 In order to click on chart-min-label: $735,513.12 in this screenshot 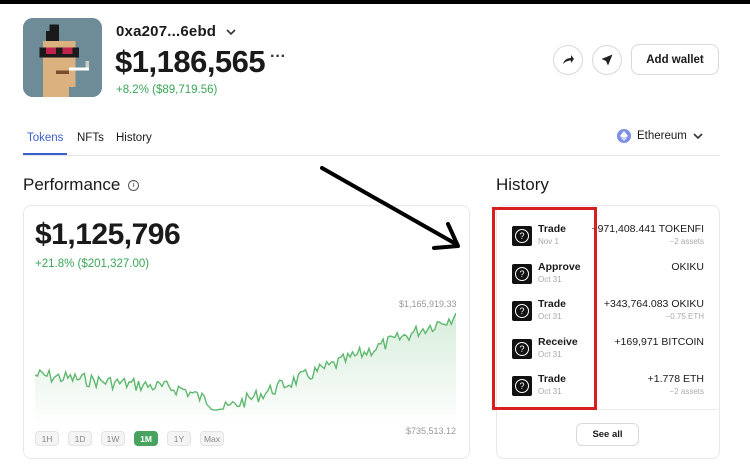, I will do `click(431, 431)`.